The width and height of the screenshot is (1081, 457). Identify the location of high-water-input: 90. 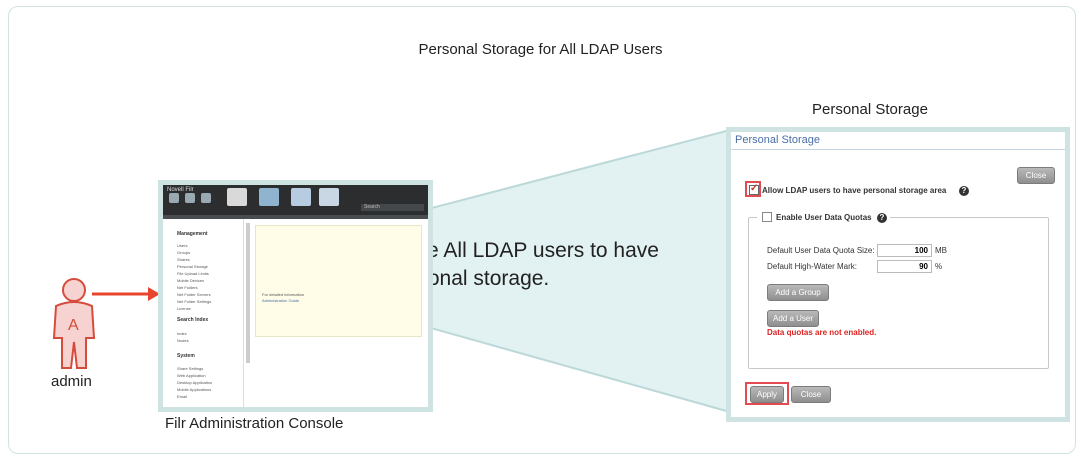
(904, 266).